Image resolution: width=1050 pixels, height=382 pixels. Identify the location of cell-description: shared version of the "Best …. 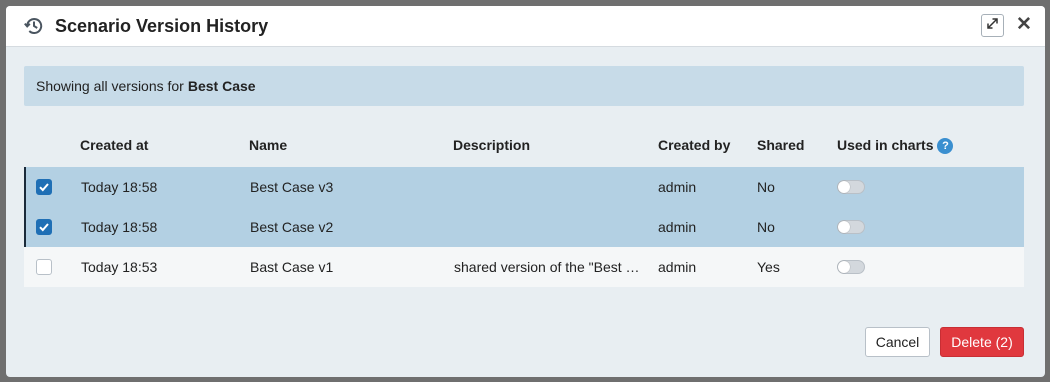
(547, 267).